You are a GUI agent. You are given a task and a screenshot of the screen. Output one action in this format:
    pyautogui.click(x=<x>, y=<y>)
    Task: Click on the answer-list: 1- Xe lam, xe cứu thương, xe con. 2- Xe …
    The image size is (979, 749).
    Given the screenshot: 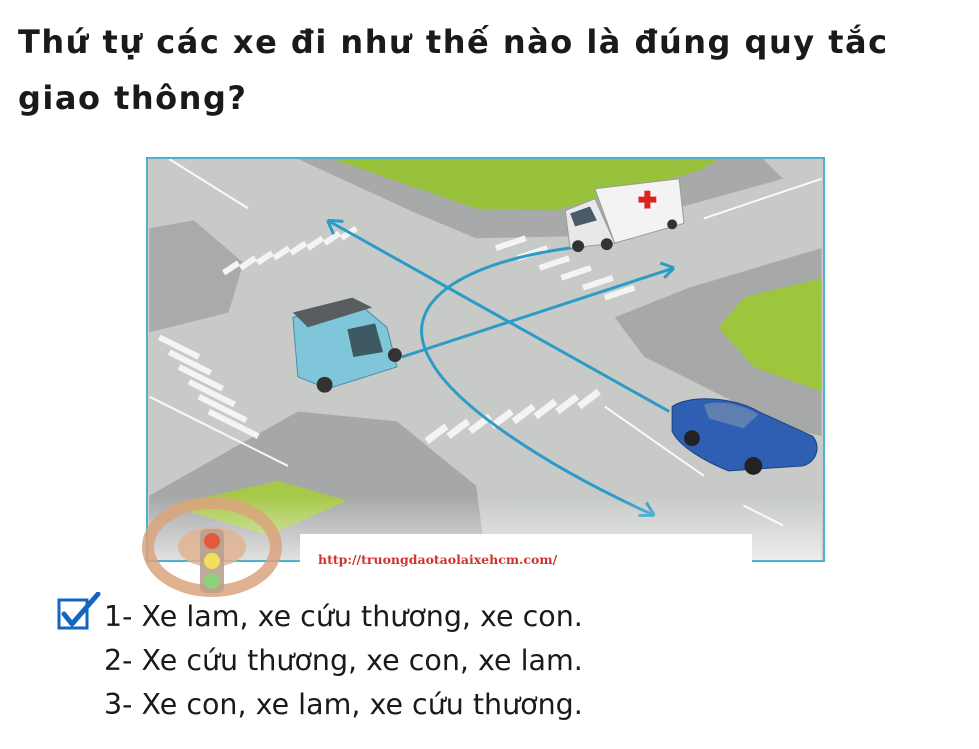 What is the action you would take?
    pyautogui.click(x=343, y=661)
    